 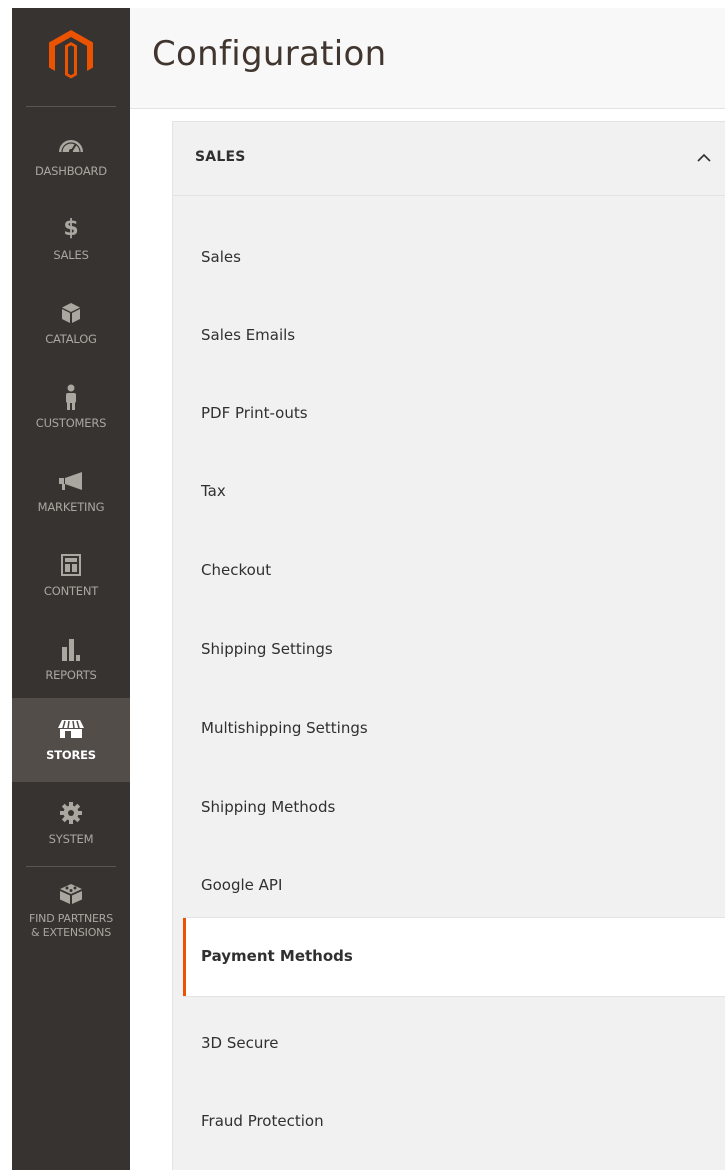 What do you see at coordinates (71, 145) in the screenshot?
I see `dashboard-icon` at bounding box center [71, 145].